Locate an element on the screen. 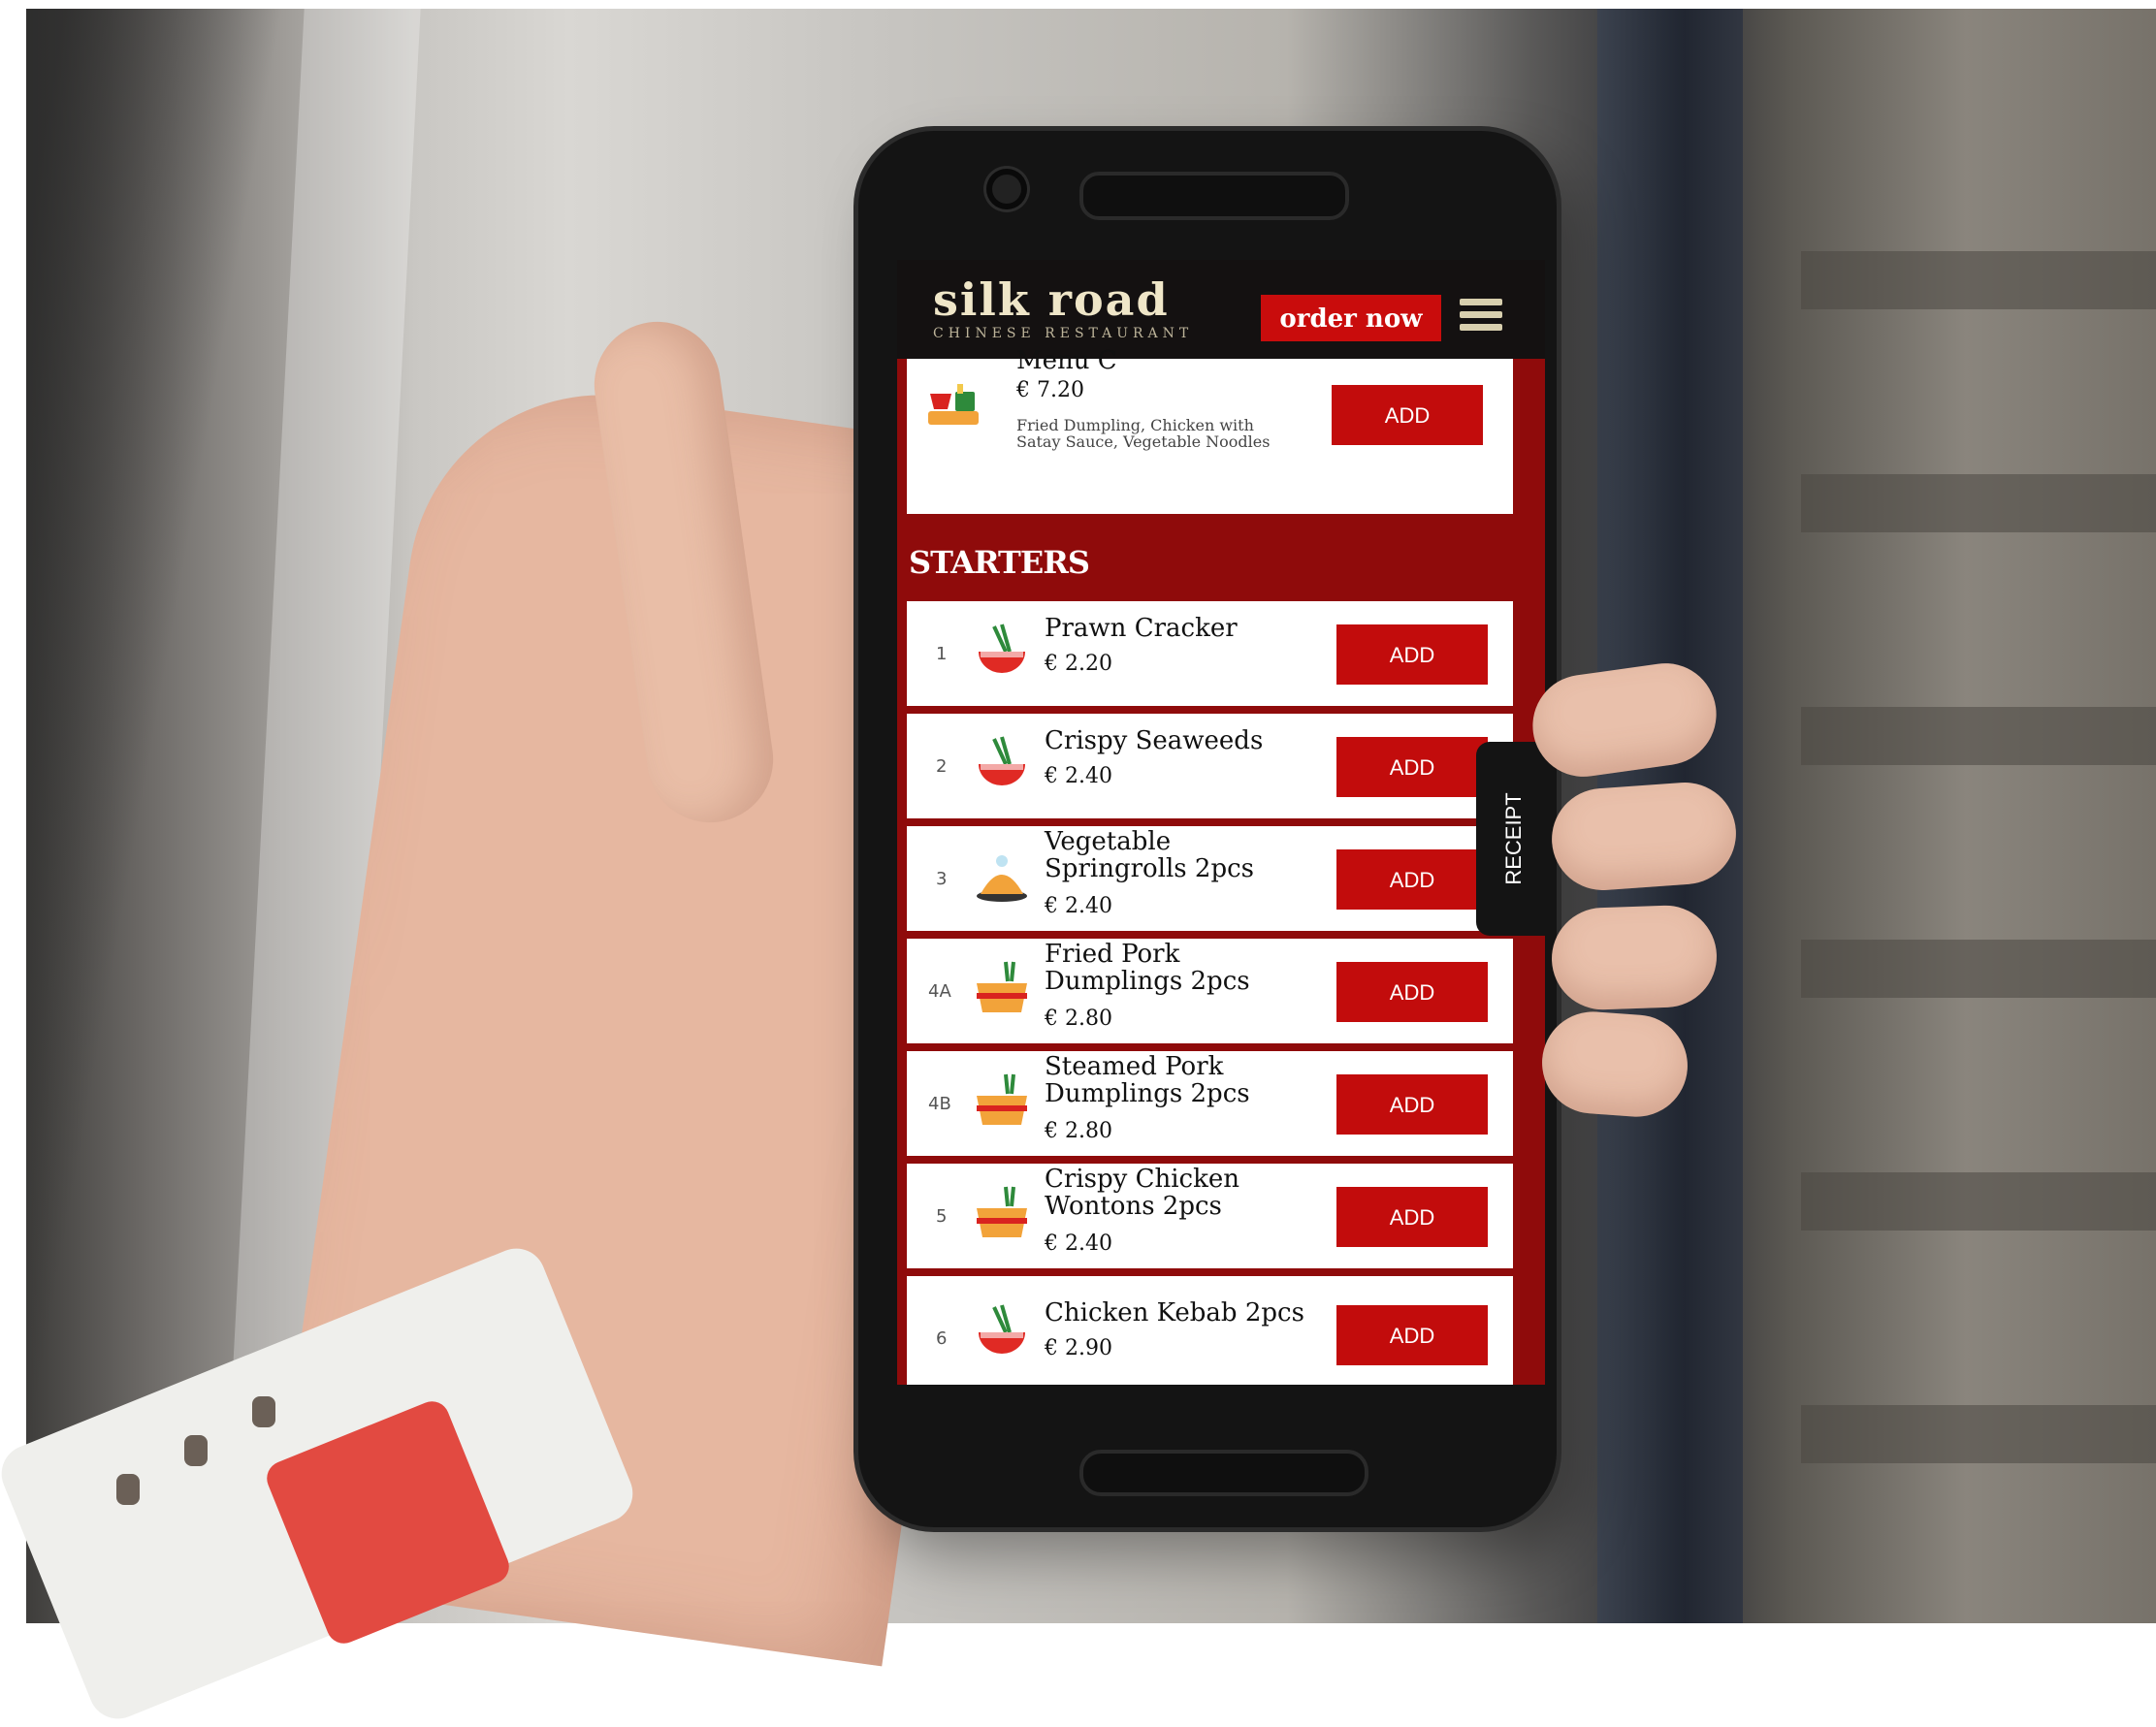 The height and width of the screenshot is (1727, 2156). list-item: 3 Vegetable Springrolls 2pcs € 2.40 ADD is located at coordinates (1210, 878).